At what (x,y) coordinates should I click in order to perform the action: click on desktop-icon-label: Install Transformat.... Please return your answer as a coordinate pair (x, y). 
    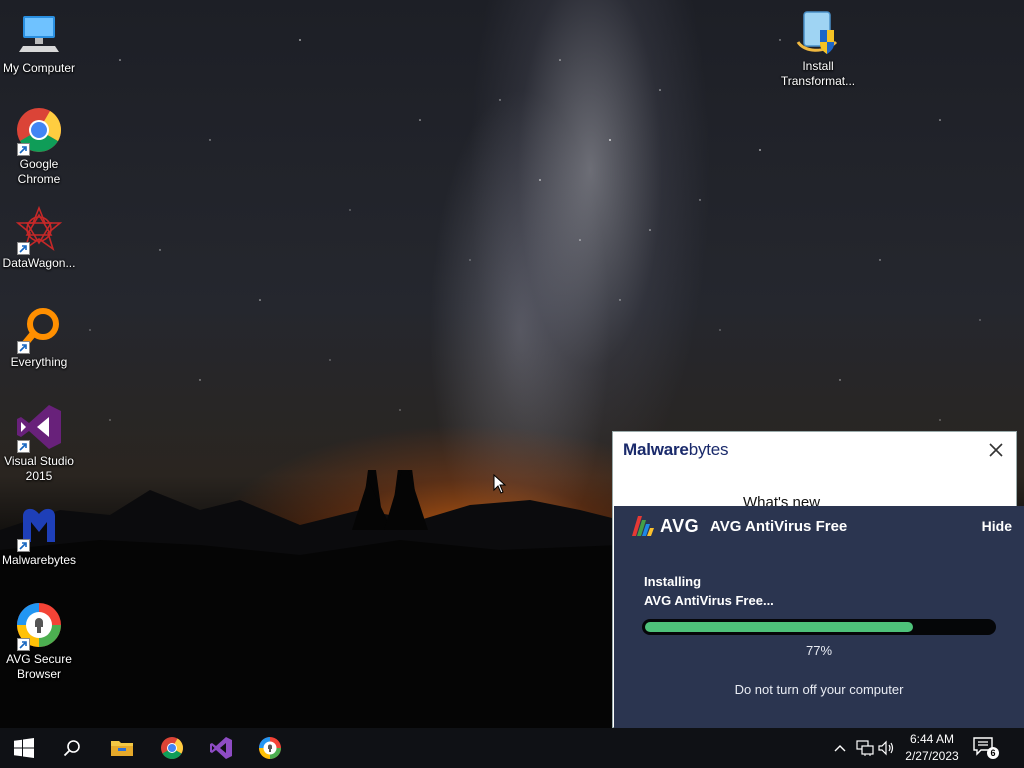
    Looking at the image, I should click on (818, 73).